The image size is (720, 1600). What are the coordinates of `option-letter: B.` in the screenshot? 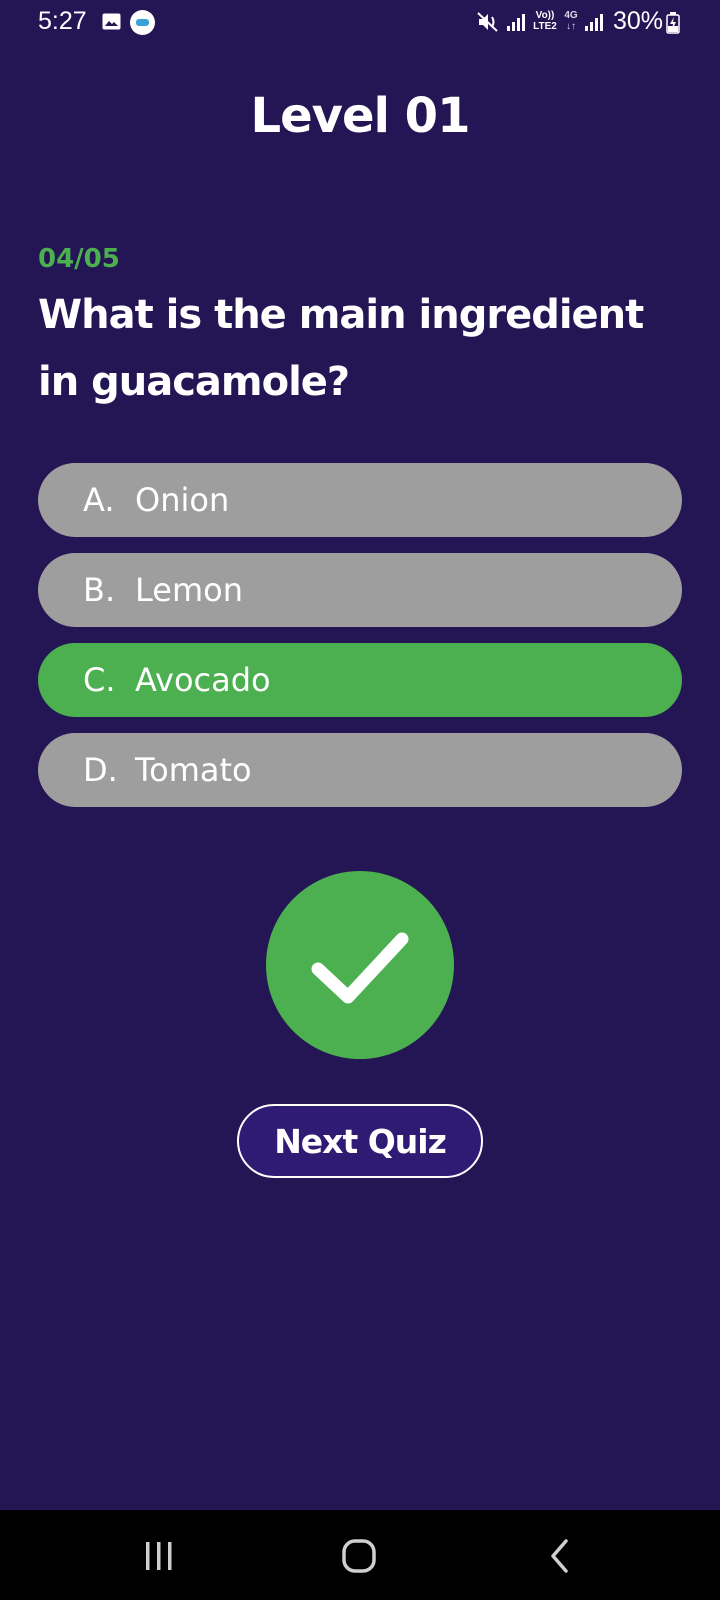 It's located at (99, 590).